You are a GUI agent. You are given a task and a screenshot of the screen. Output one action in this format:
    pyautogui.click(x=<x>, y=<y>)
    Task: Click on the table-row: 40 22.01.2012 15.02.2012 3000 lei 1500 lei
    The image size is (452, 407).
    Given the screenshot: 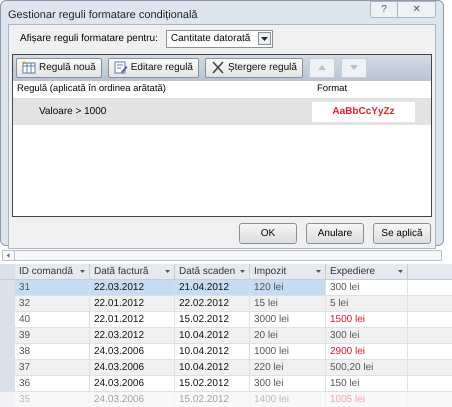 What is the action you would take?
    pyautogui.click(x=226, y=320)
    